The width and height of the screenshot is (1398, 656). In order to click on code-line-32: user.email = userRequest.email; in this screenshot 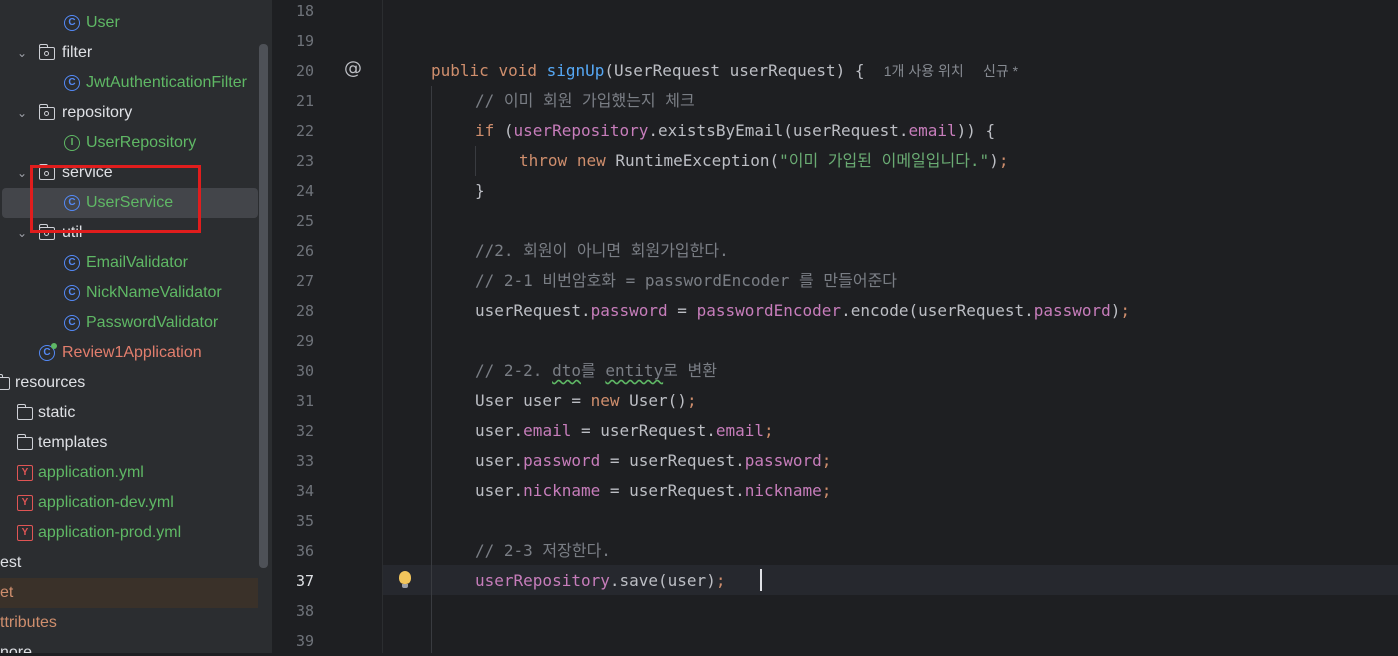, I will do `click(624, 431)`.